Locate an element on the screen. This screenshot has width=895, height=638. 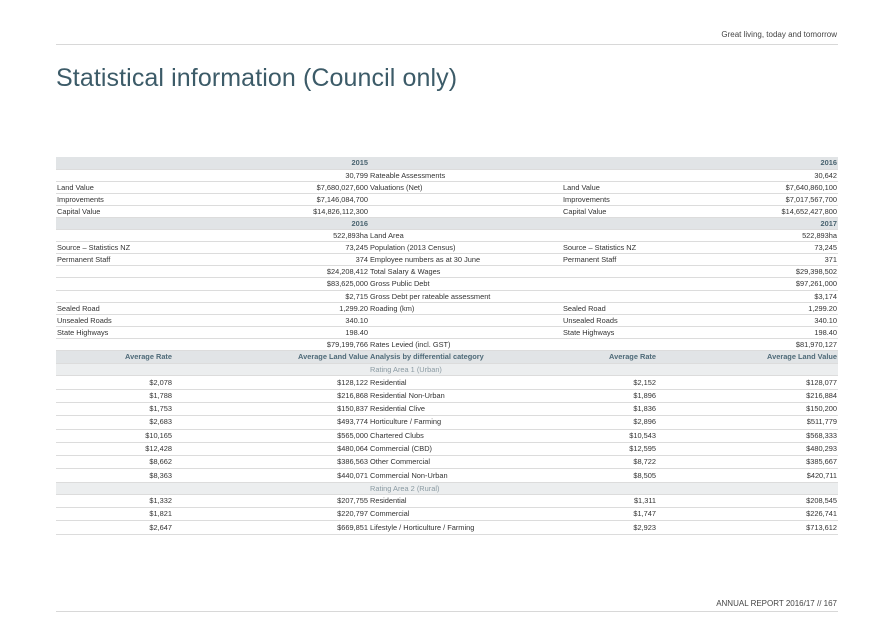
metric-name-cell: Employee numbers as at 30 June is located at coordinates (465, 260).